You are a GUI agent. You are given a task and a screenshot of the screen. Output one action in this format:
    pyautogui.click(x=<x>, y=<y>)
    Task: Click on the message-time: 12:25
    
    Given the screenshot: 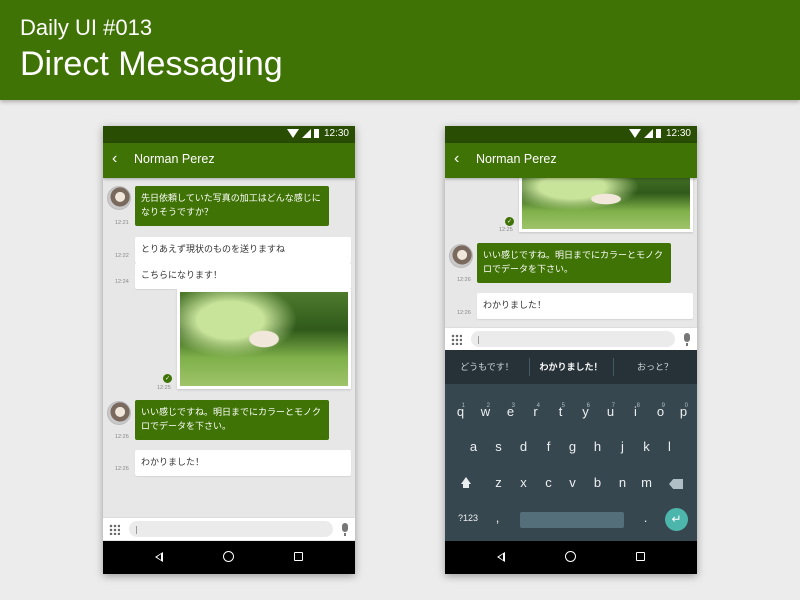 What is the action you would take?
    pyautogui.click(x=506, y=230)
    